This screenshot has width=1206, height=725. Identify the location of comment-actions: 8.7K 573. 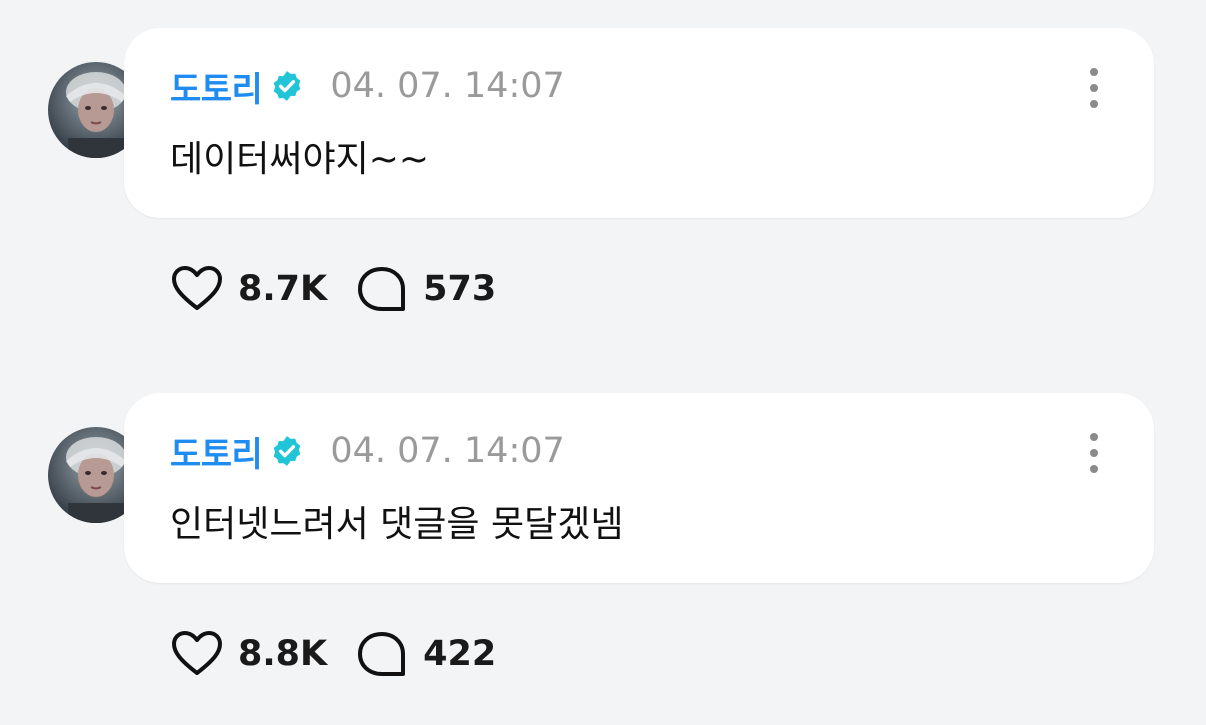
(333, 289).